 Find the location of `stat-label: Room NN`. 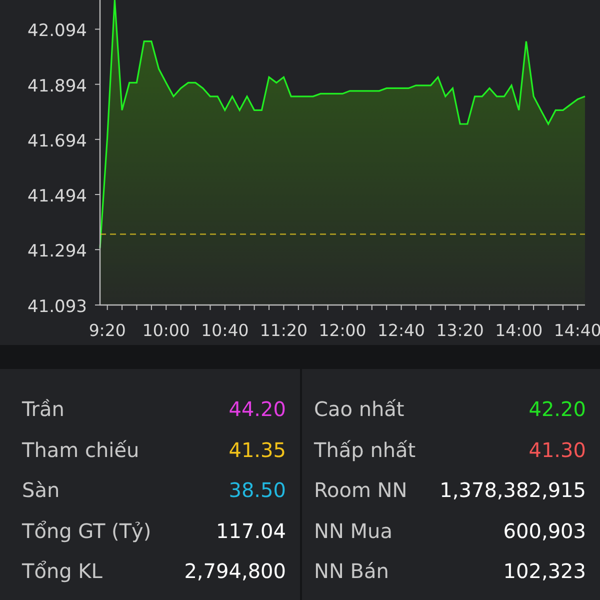

stat-label: Room NN is located at coordinates (361, 490).